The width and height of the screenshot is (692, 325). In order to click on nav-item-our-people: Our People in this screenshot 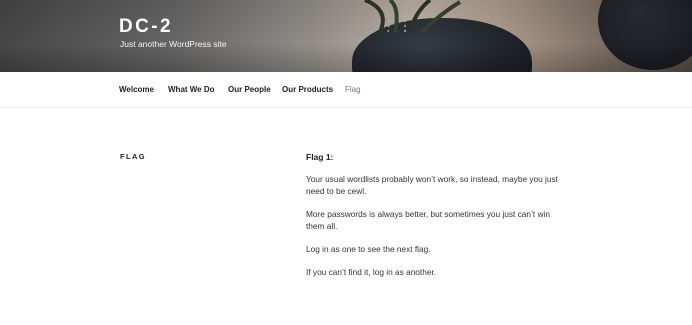, I will do `click(249, 89)`.